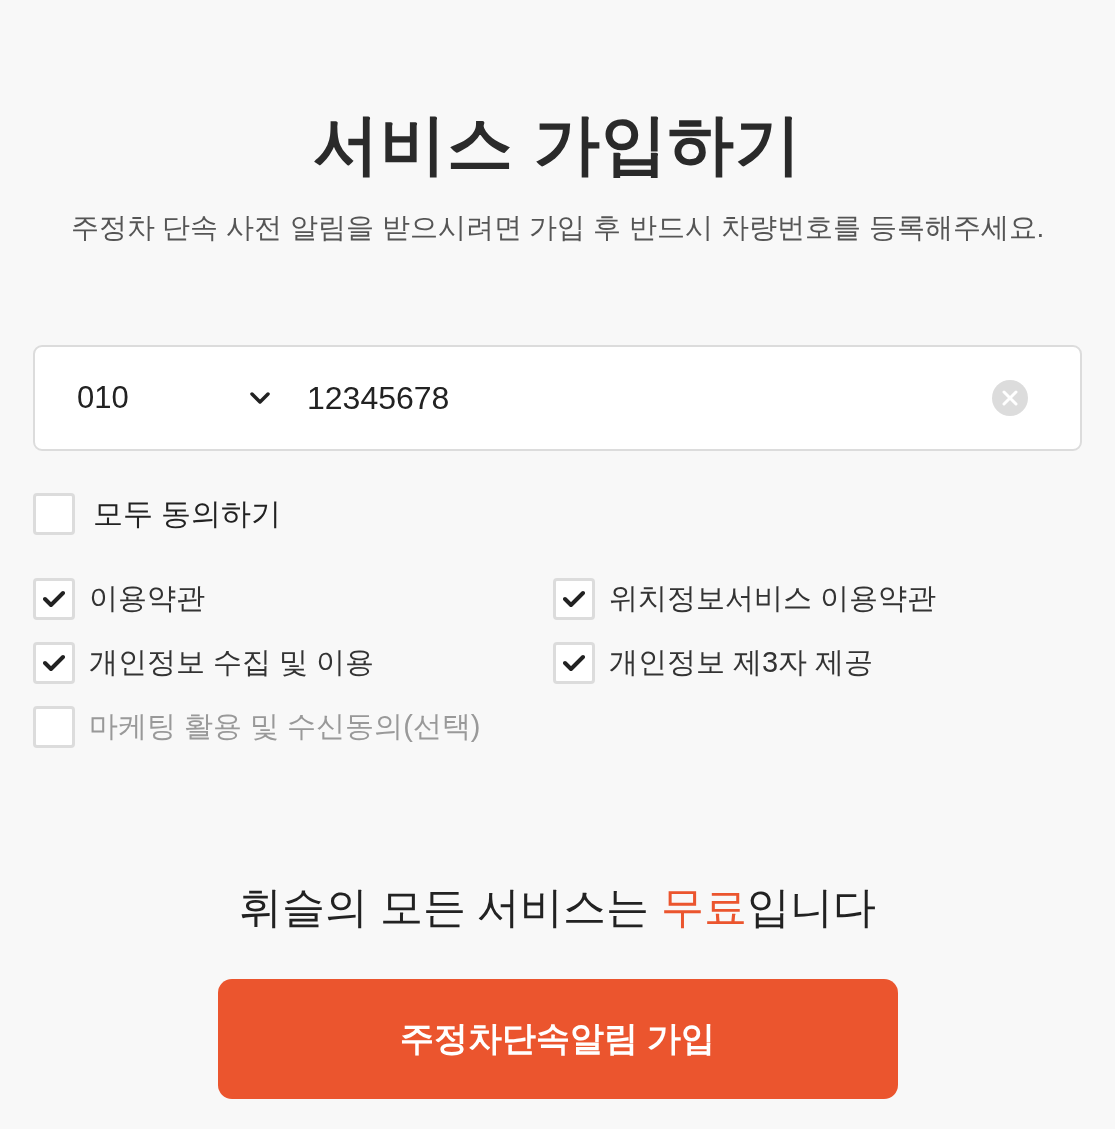 The image size is (1115, 1129). I want to click on checkbox-label: 이용약관, so click(147, 599).